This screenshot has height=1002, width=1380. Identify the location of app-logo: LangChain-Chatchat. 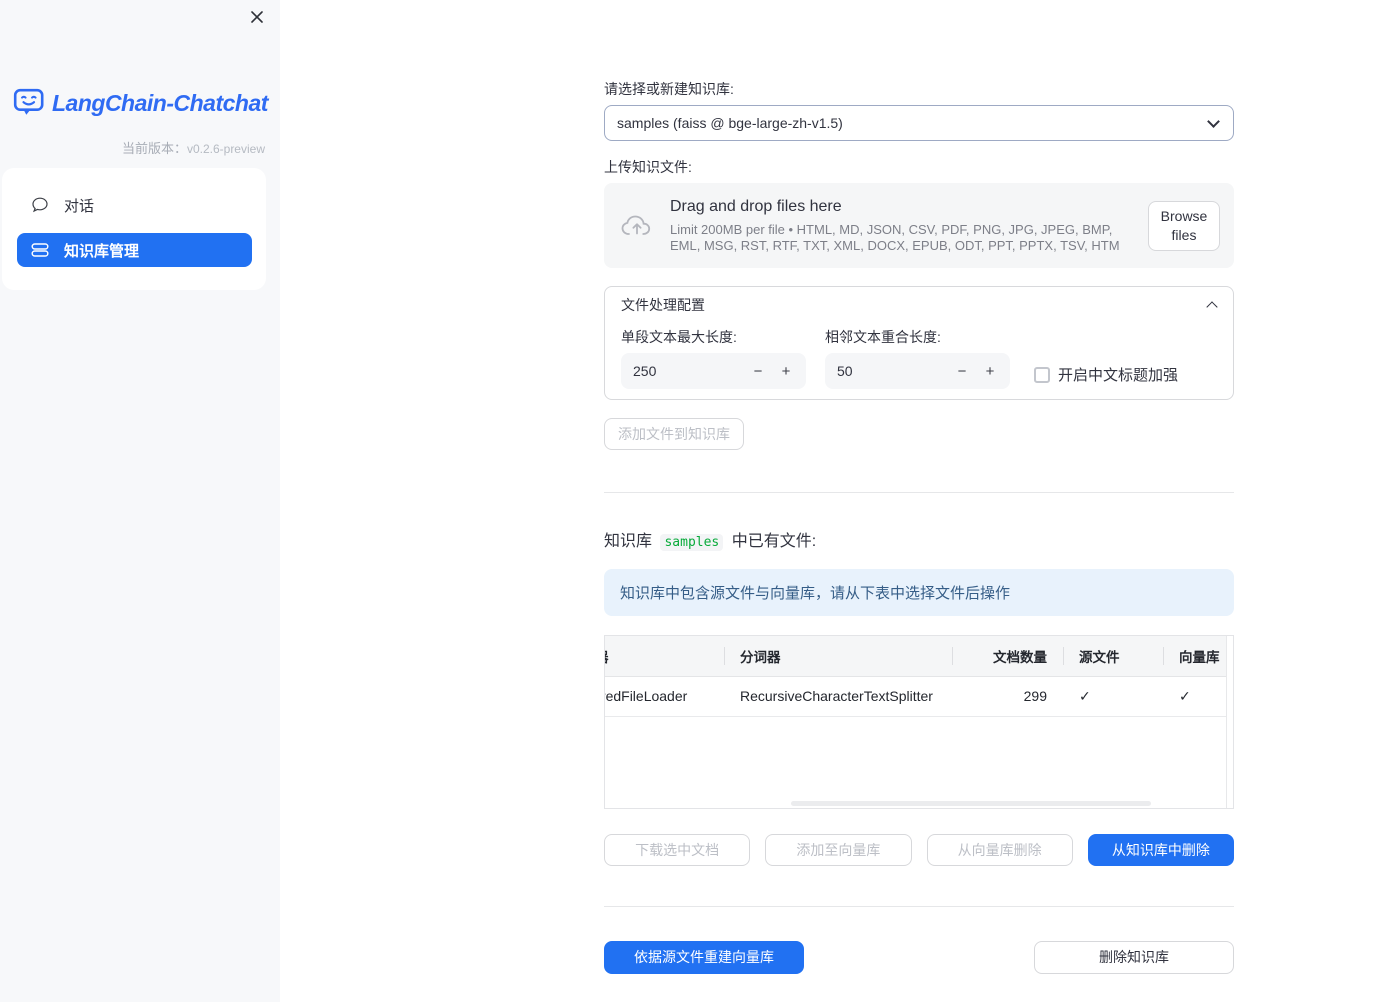
(140, 103).